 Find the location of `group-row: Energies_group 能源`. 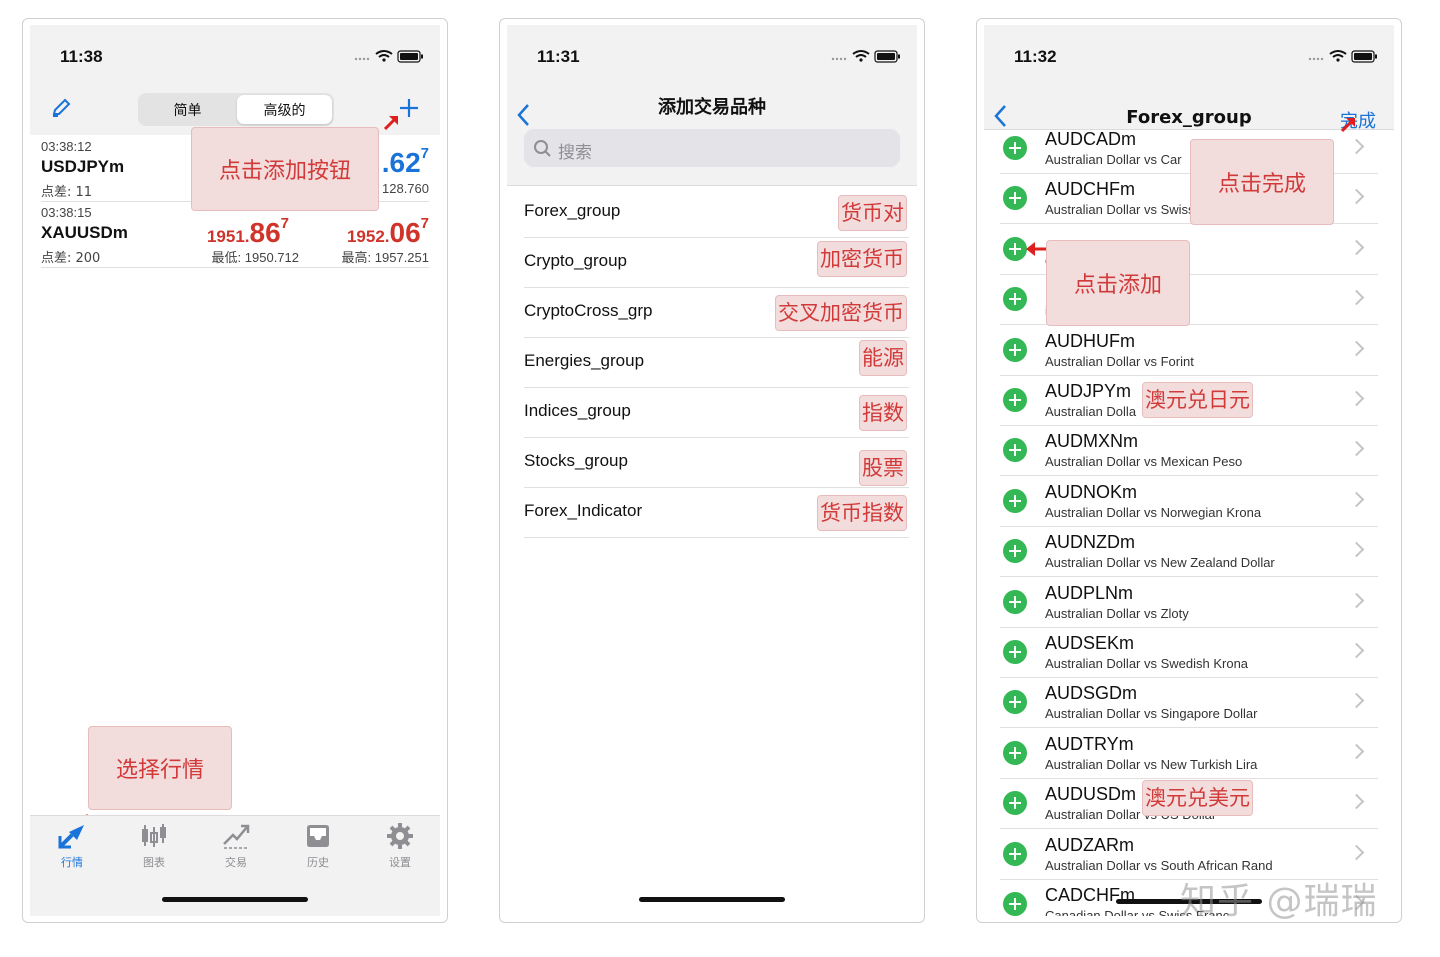

group-row: Energies_group 能源 is located at coordinates (716, 362).